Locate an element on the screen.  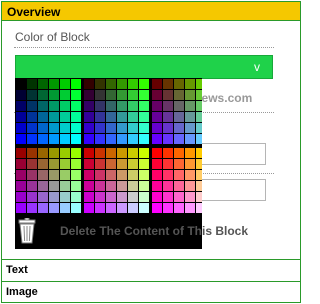
overview-header: Overview is located at coordinates (151, 11).